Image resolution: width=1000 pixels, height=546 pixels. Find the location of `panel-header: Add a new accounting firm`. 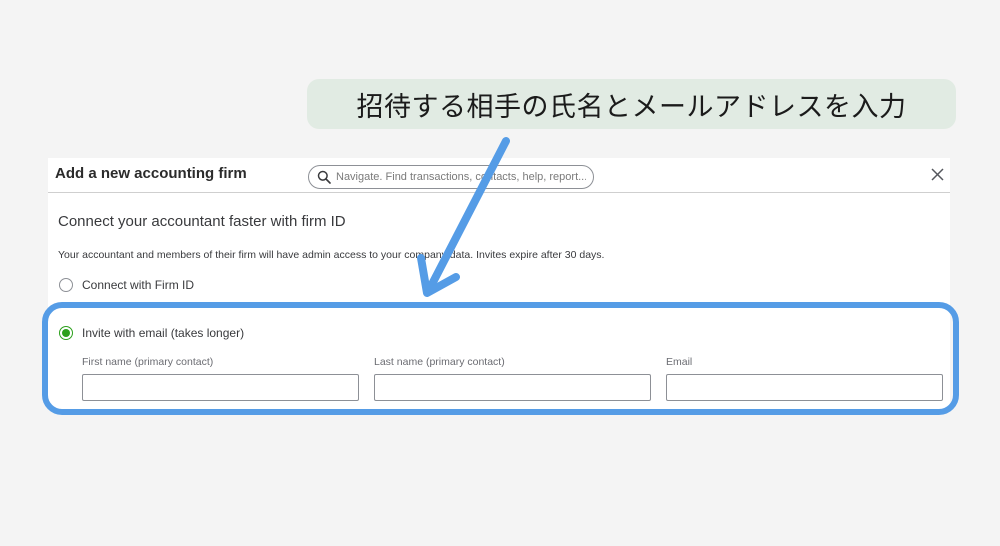

panel-header: Add a new accounting firm is located at coordinates (499, 175).